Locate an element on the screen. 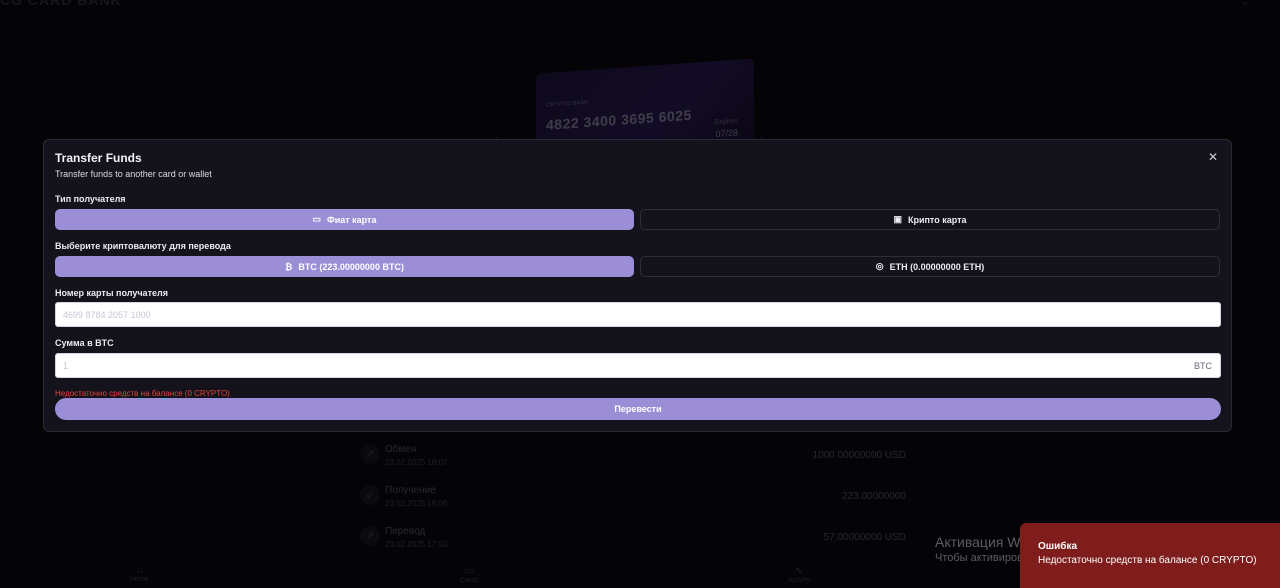 This screenshot has height=588, width=1280. dialog-title: Transfer Funds is located at coordinates (98, 158).